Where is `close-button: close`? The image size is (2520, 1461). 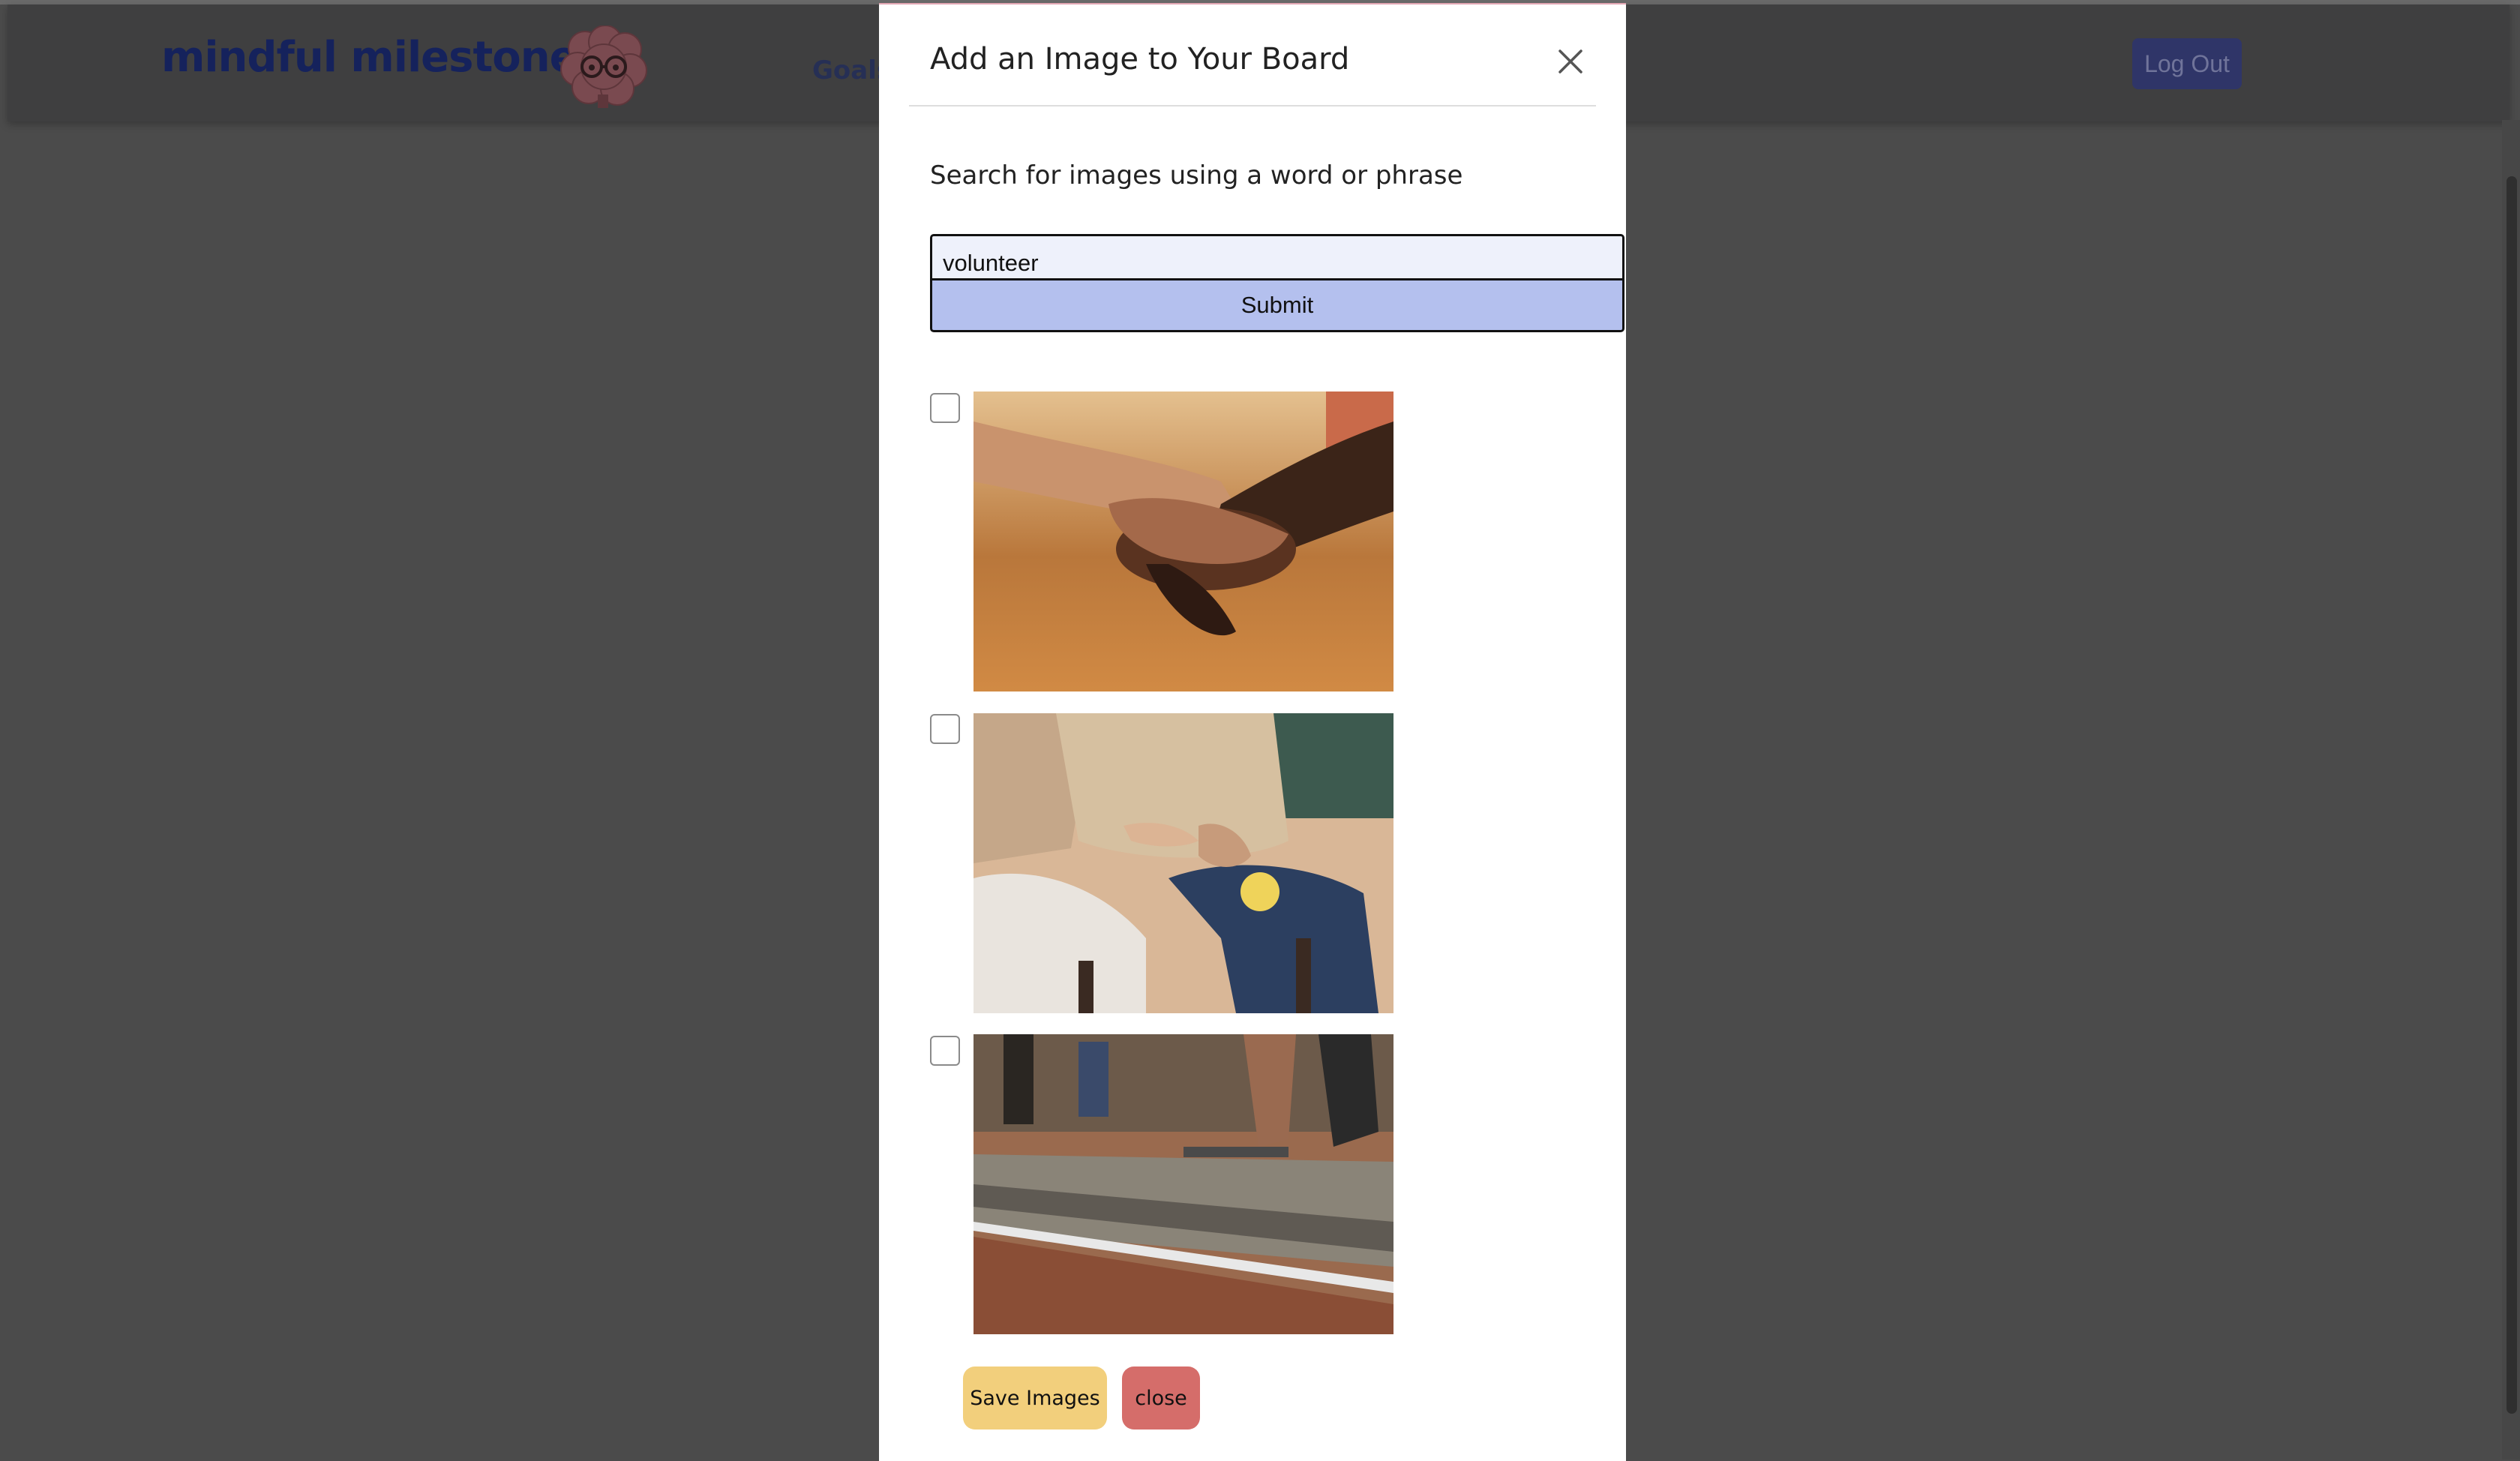
close-button: close is located at coordinates (1161, 1398).